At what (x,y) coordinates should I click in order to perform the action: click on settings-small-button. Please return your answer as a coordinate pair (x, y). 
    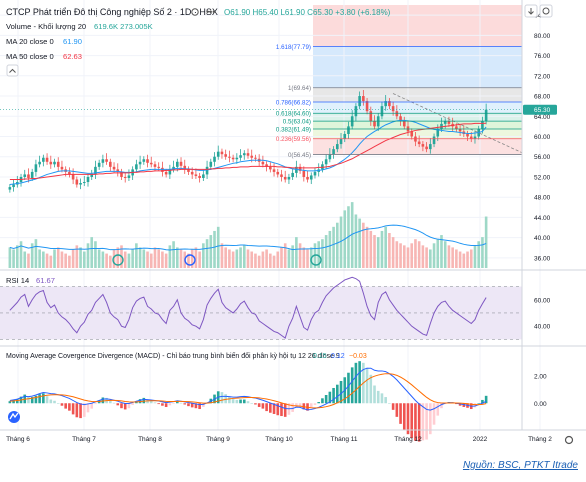
    Looking at the image, I should click on (546, 11).